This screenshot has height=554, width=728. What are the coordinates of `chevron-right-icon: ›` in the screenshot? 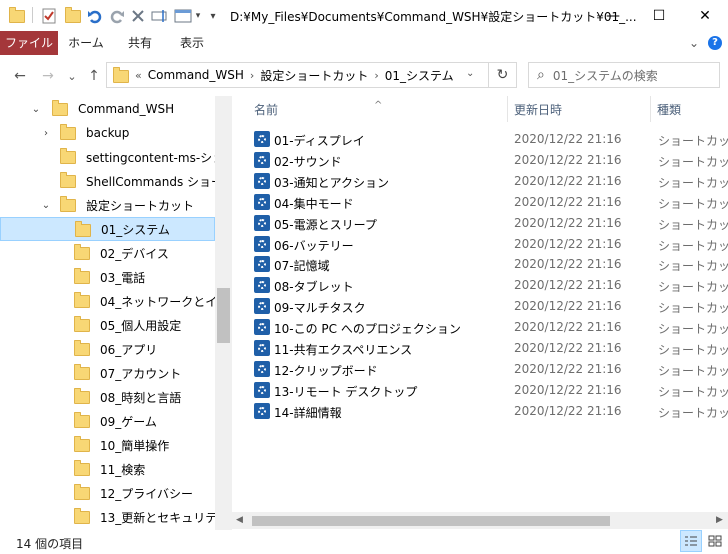 It's located at (46, 133).